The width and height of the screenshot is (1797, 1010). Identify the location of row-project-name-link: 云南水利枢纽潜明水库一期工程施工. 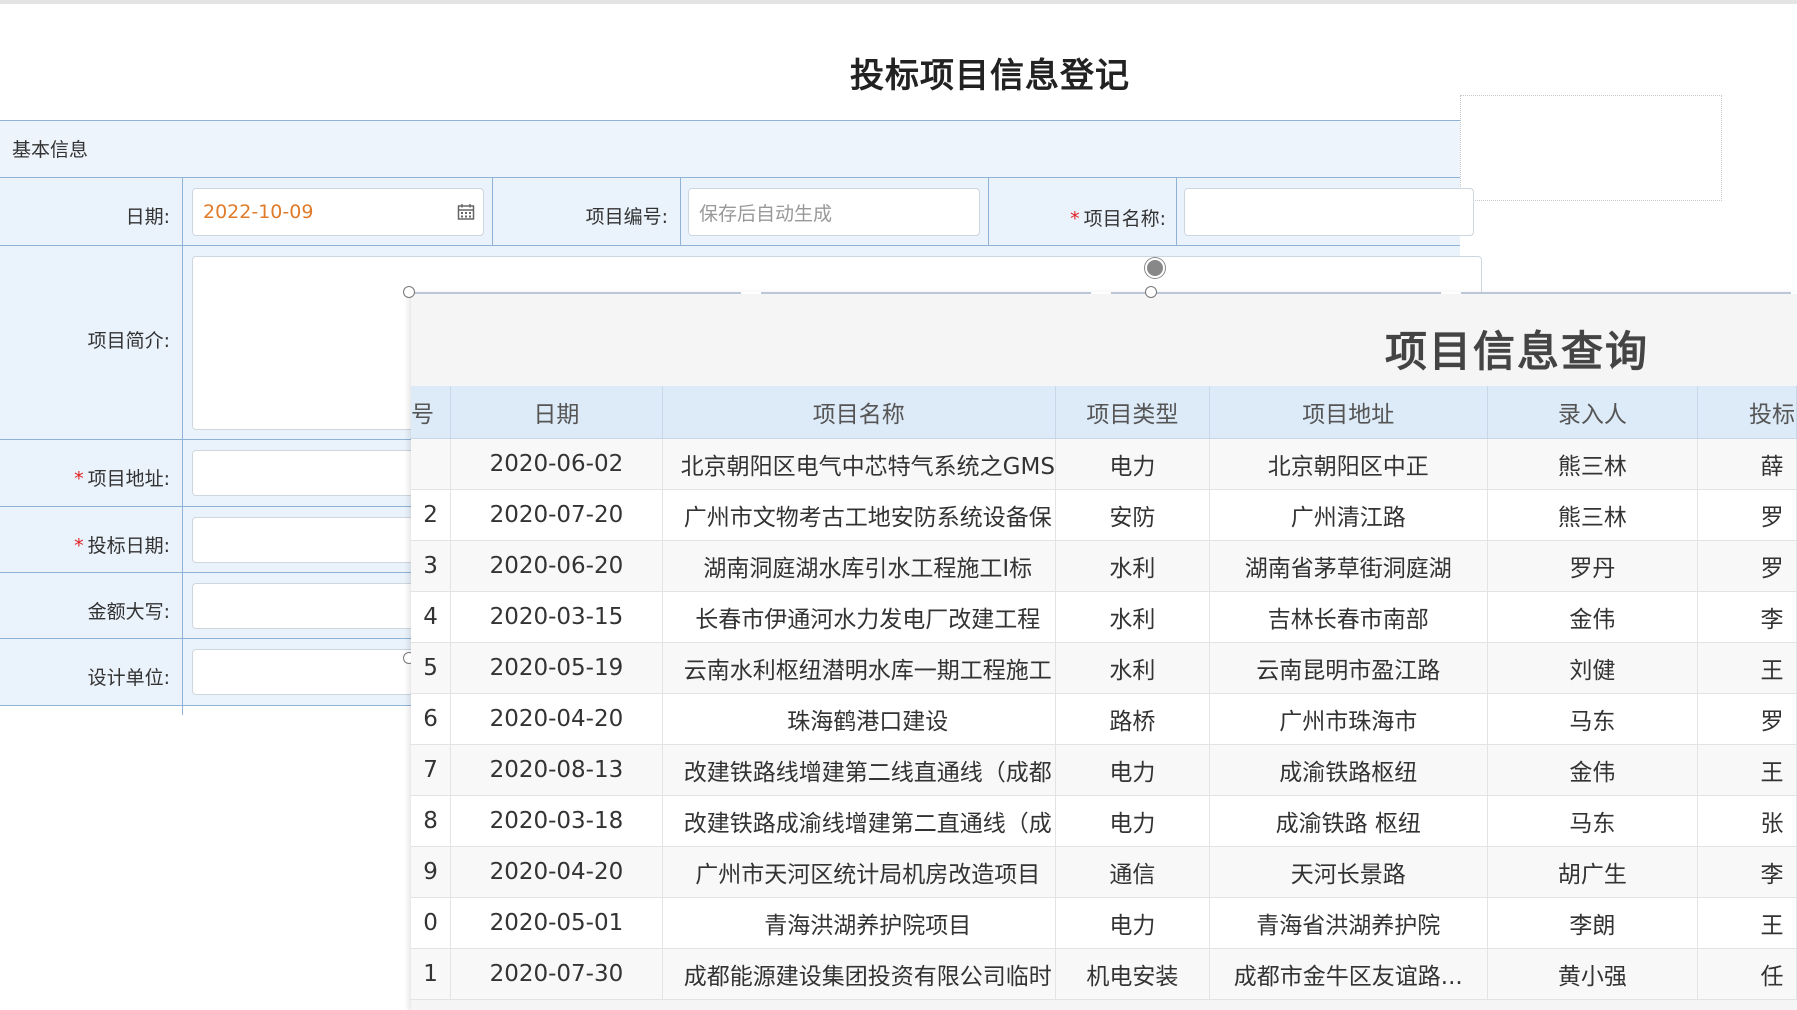
(859, 668).